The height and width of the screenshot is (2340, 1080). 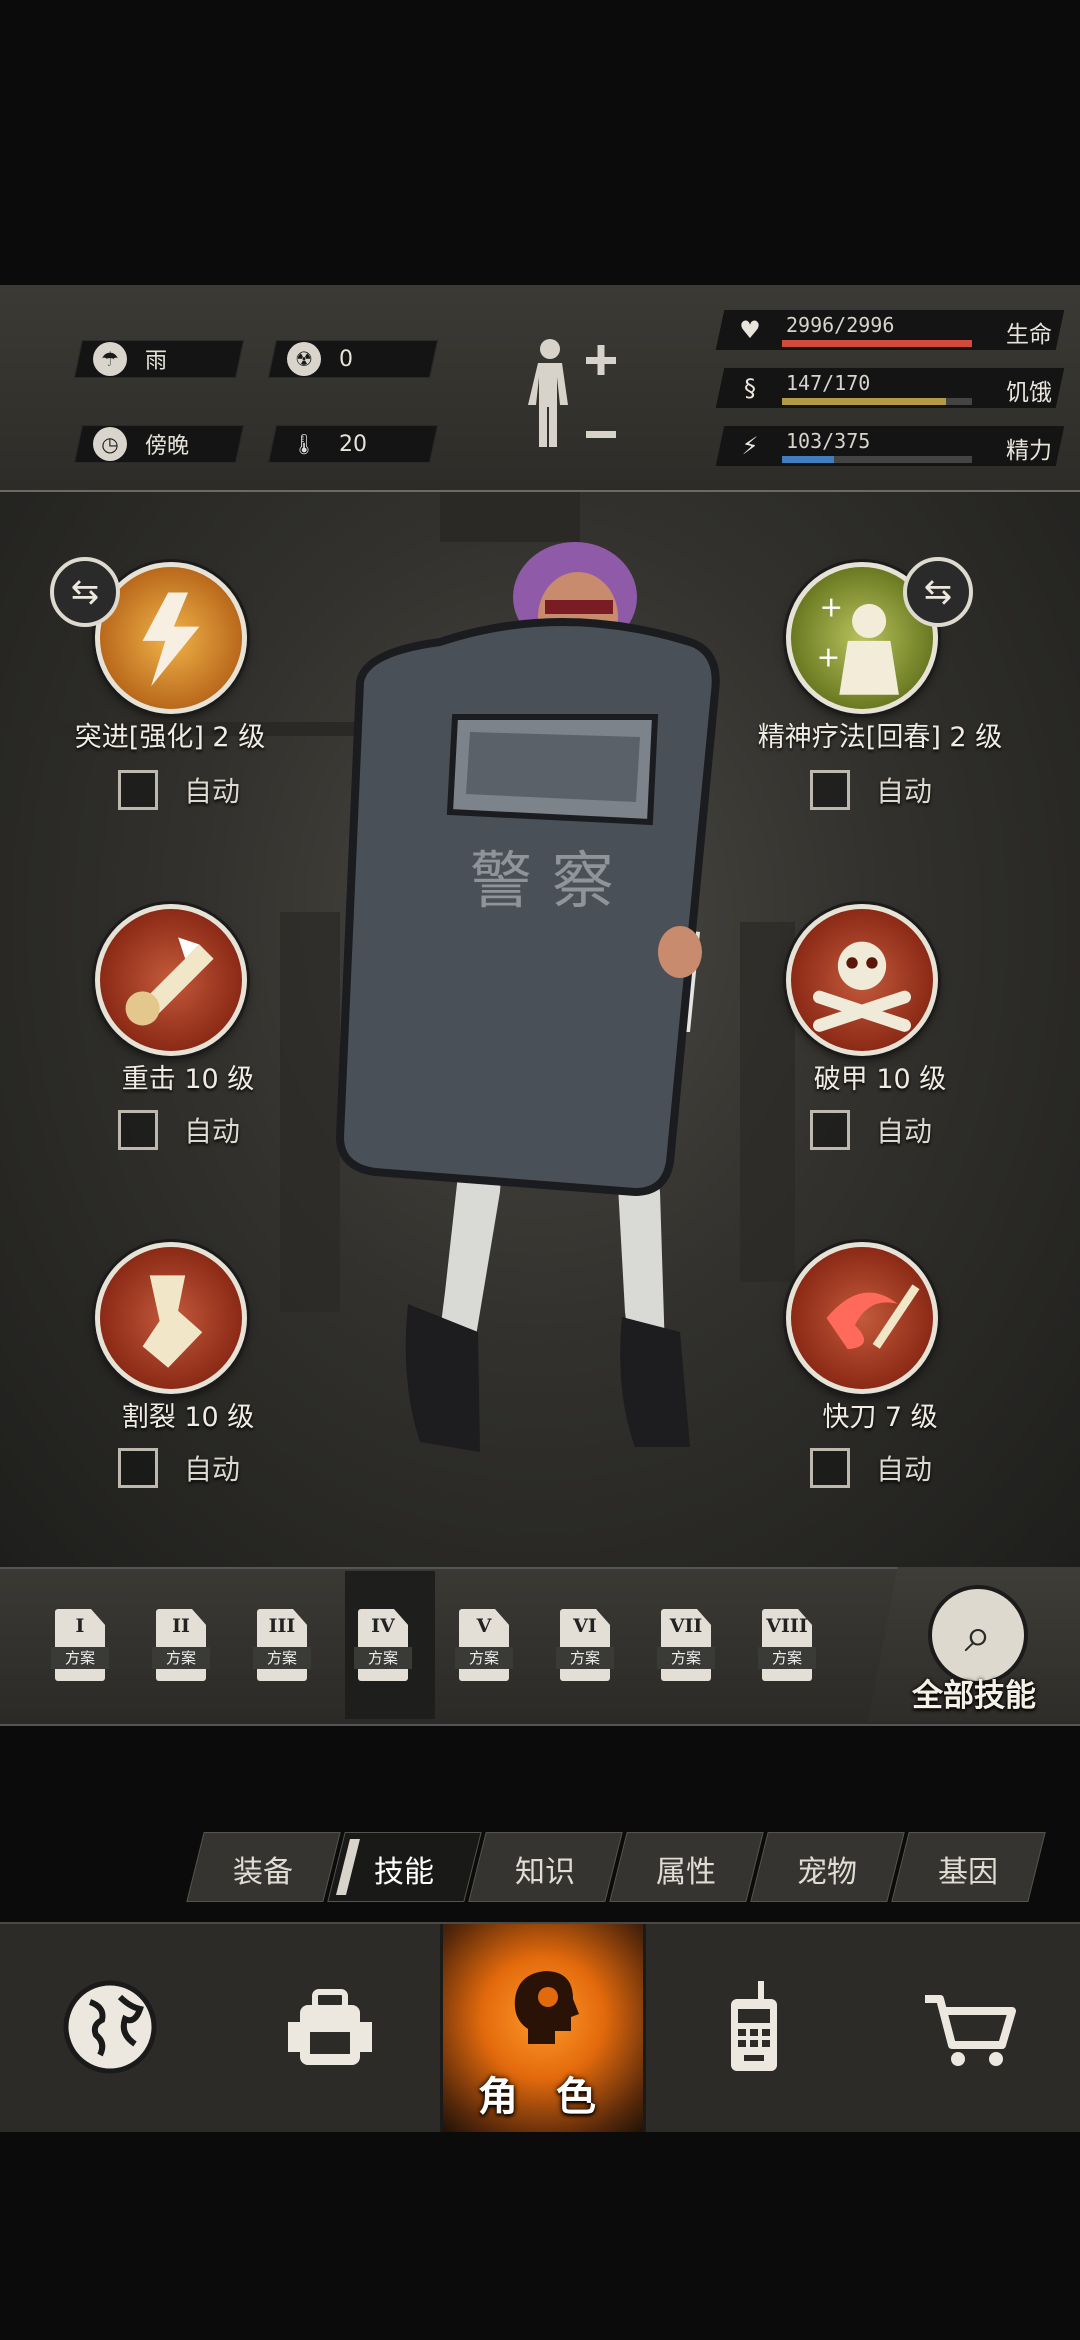 What do you see at coordinates (840, 325) in the screenshot?
I see `health-value: 2996/2996` at bounding box center [840, 325].